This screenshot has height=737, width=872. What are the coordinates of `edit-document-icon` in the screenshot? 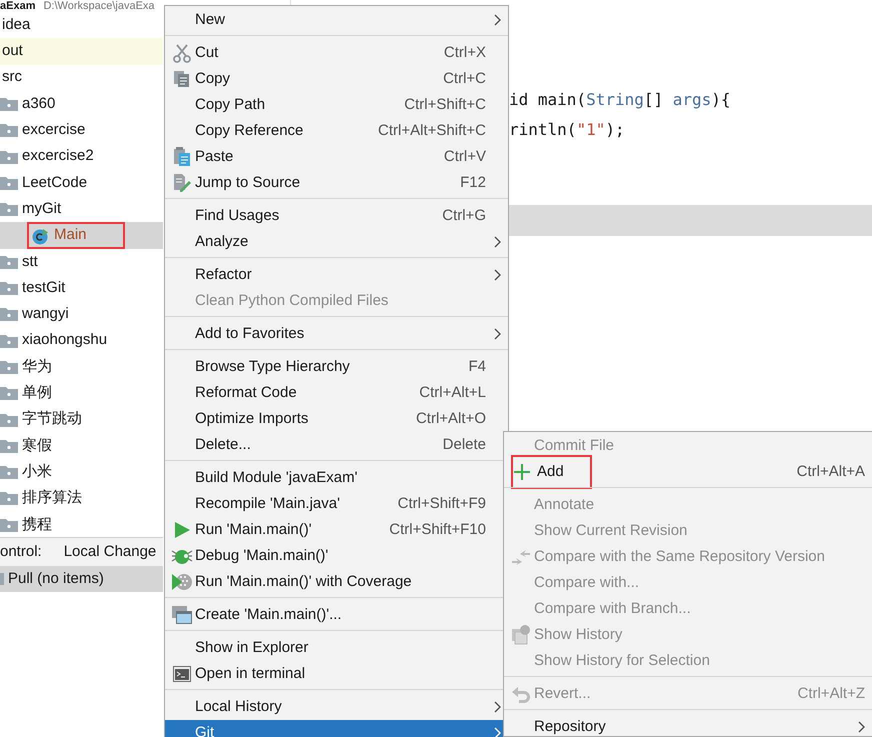 It's located at (182, 183).